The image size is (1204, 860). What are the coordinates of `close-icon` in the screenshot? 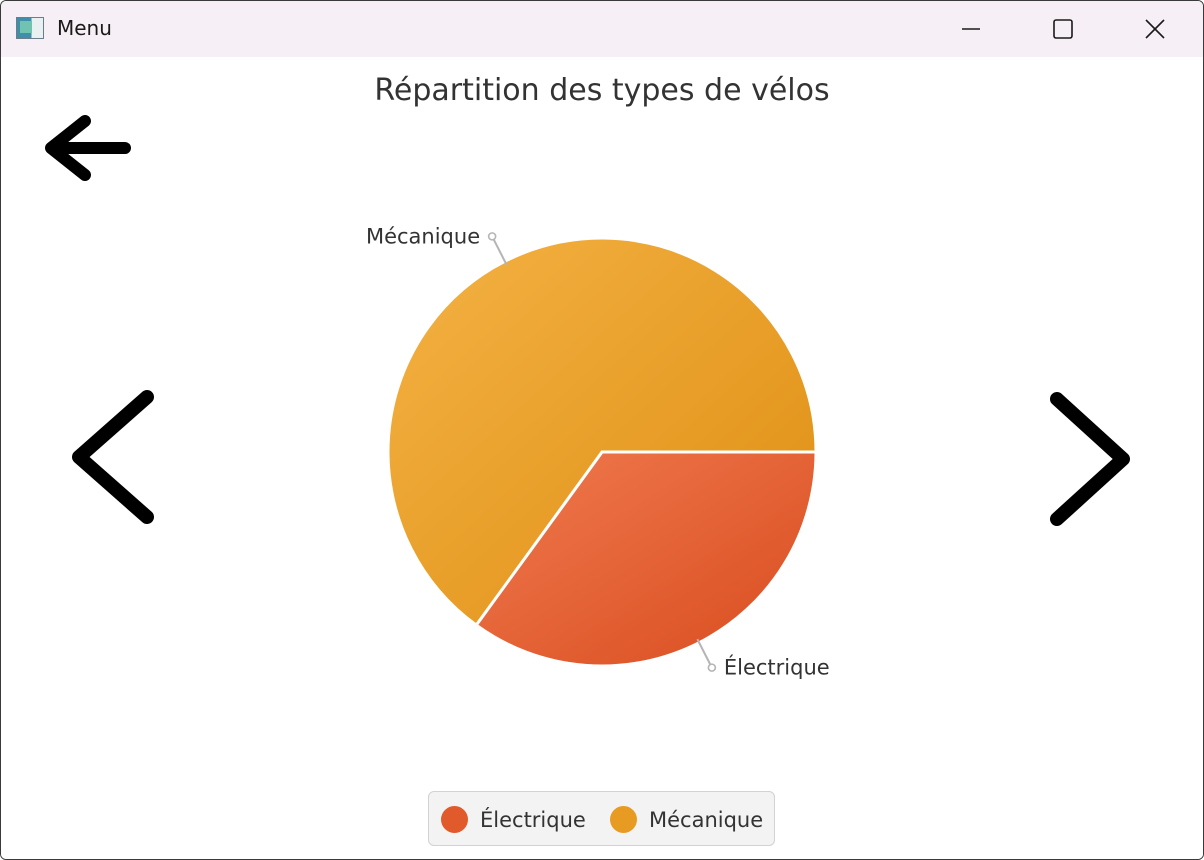 It's located at (1155, 29).